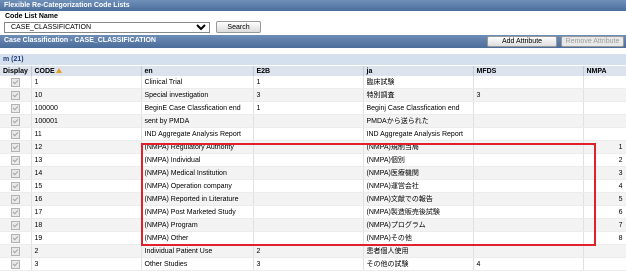 The width and height of the screenshot is (626, 279). I want to click on code-cell: 3, so click(86, 264).